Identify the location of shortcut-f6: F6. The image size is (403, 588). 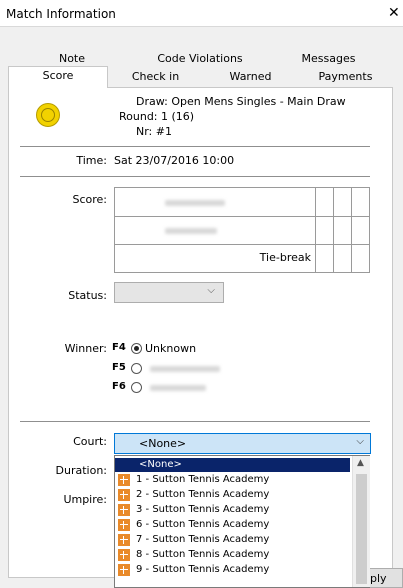
(119, 386).